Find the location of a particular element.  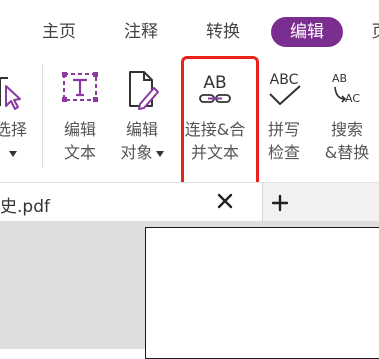

ab-small-icon-text: AB is located at coordinates (339, 78).